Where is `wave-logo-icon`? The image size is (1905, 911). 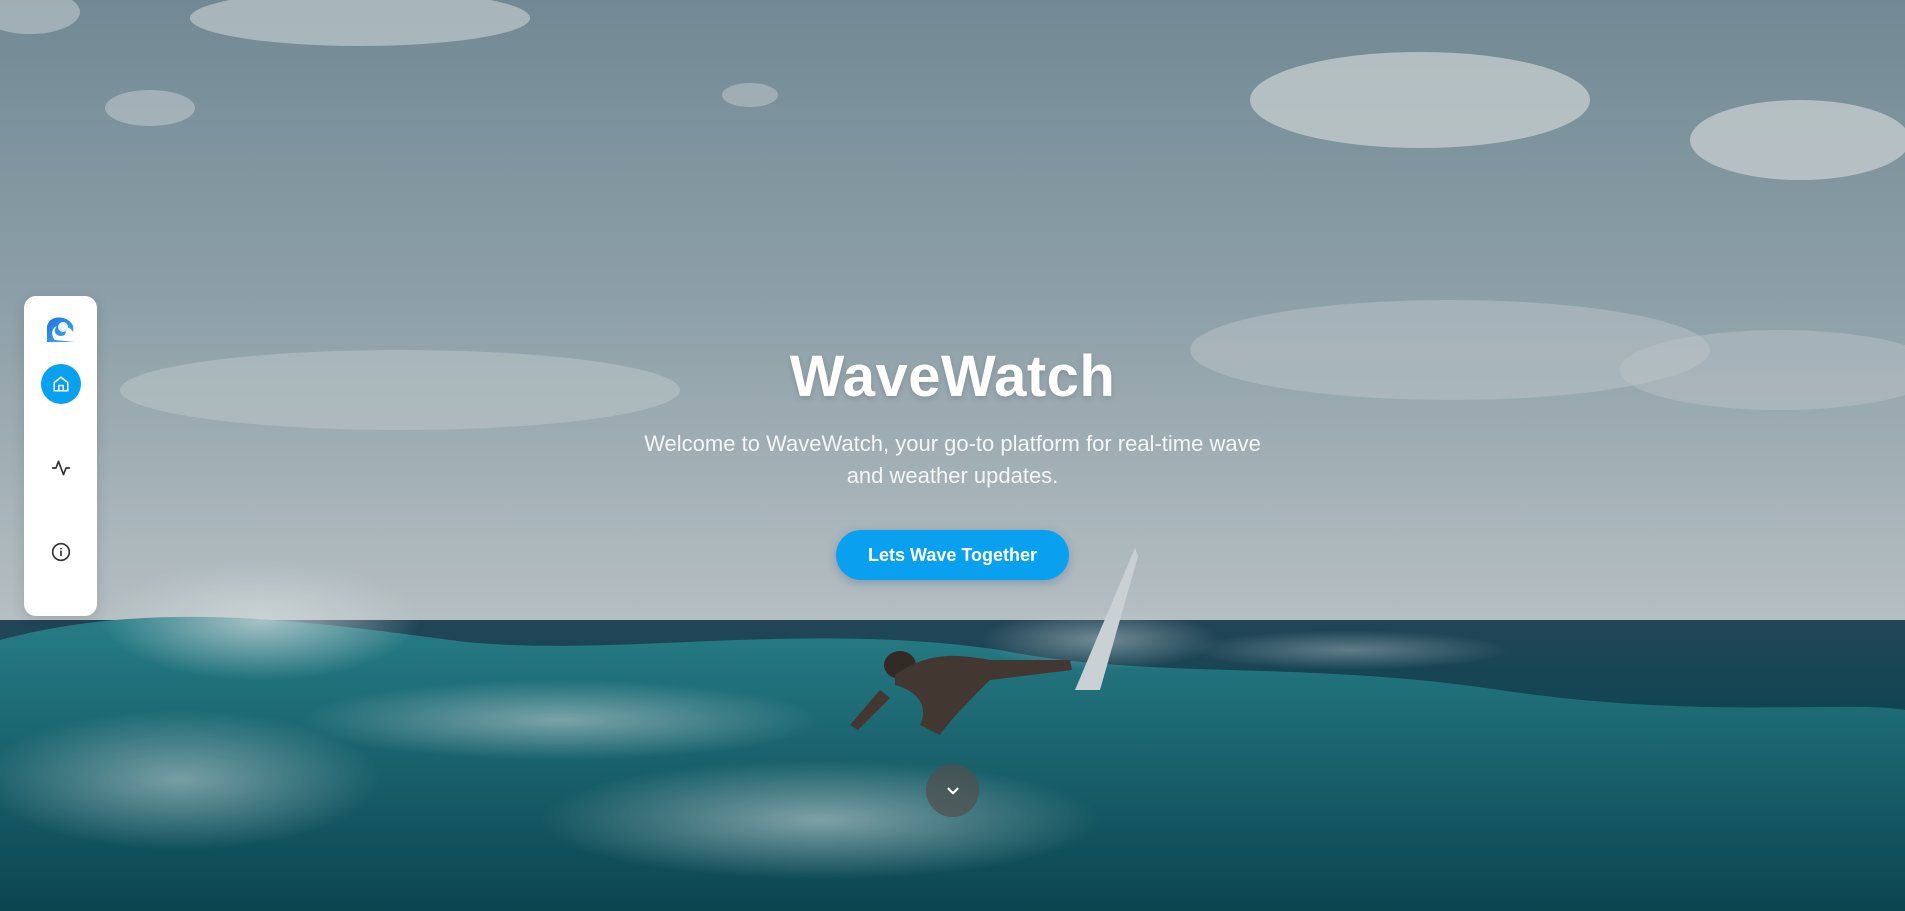 wave-logo-icon is located at coordinates (61, 330).